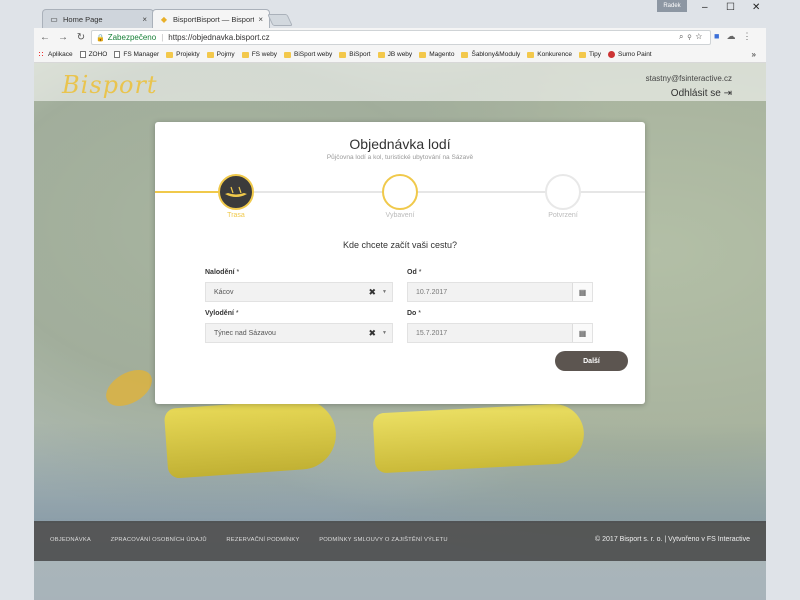  I want to click on bookmark-zoho: ZOHO, so click(93, 54).